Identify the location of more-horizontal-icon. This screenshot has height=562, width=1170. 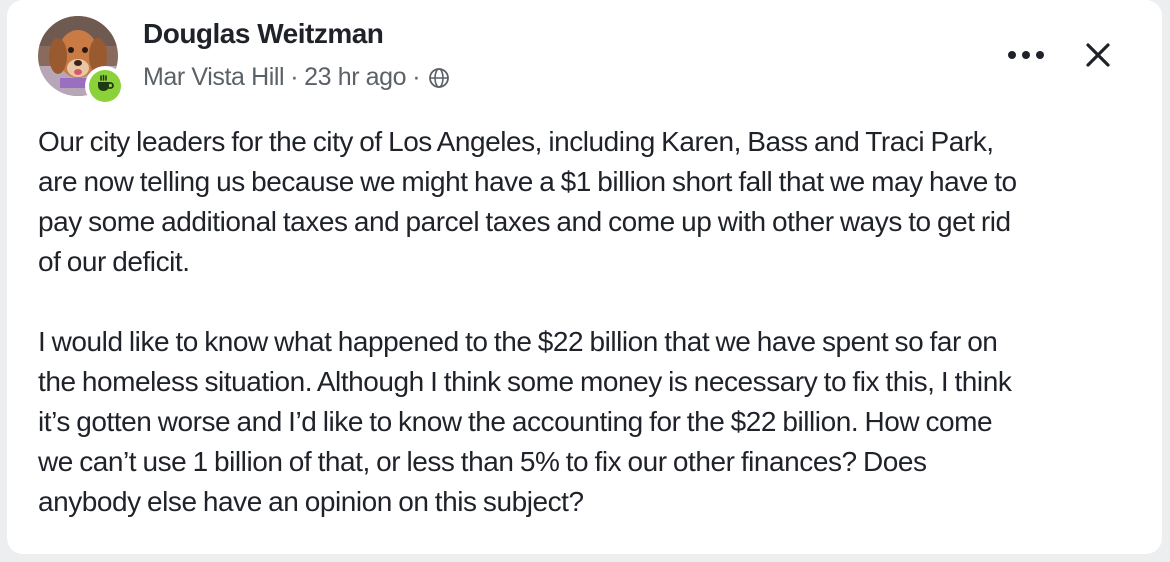
(1026, 56).